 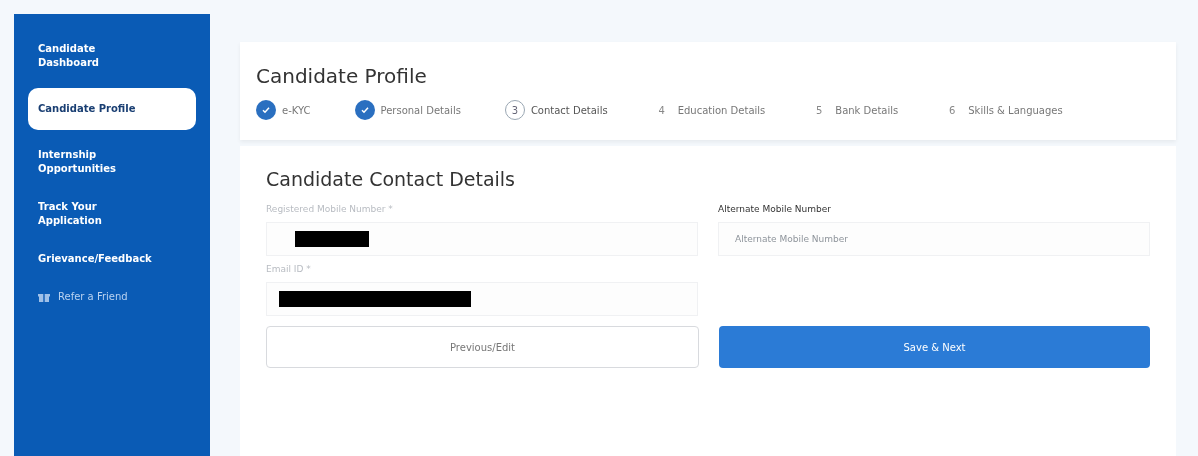 I want to click on step-number: 6, so click(x=952, y=110).